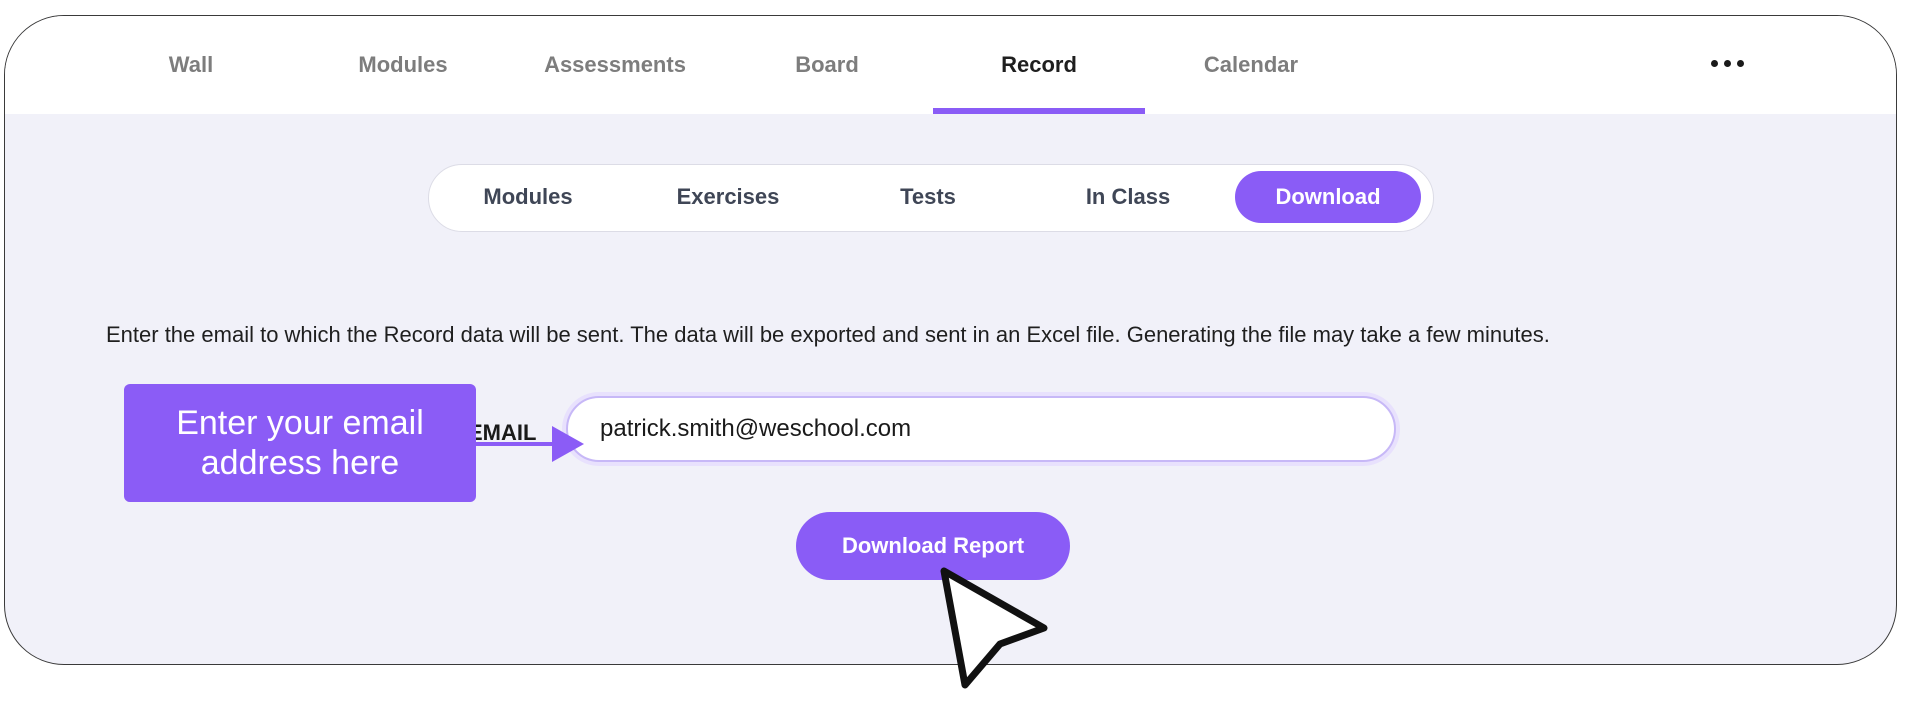 The image size is (1907, 704). Describe the element at coordinates (530, 444) in the screenshot. I see `arrow-right-icon` at that location.